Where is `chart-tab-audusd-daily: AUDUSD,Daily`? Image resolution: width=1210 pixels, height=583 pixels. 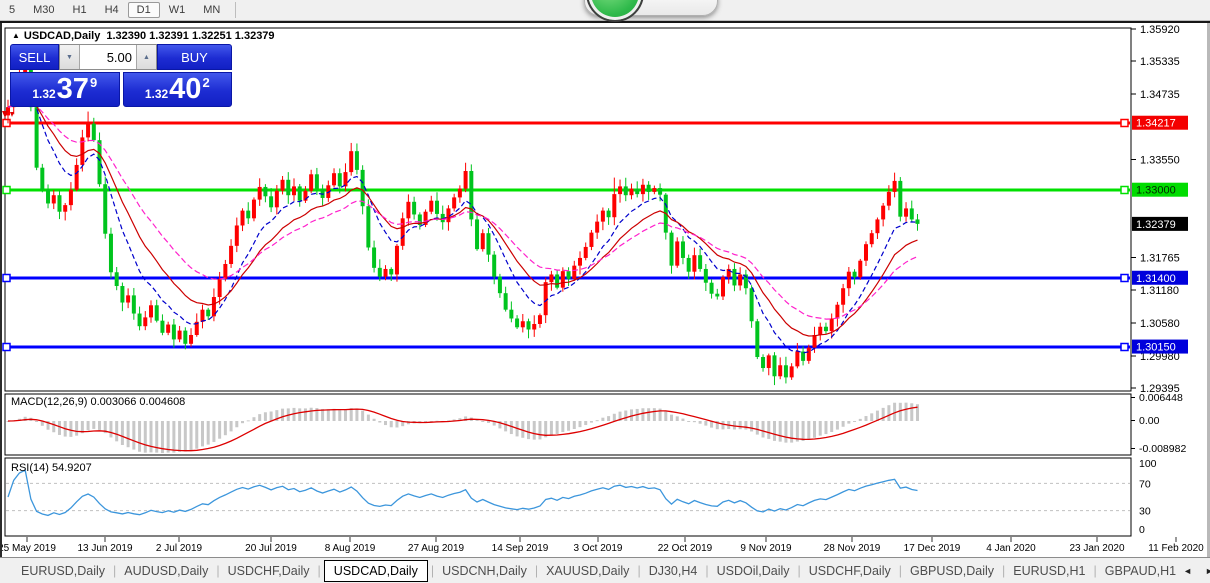
chart-tab-audusd-daily: AUDUSD,Daily is located at coordinates (166, 571).